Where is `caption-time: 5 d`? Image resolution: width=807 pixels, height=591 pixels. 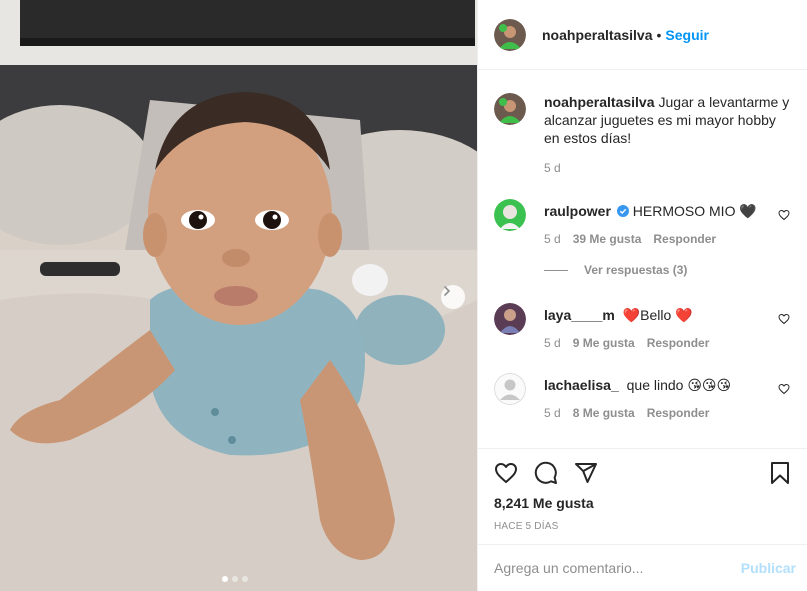 caption-time: 5 d is located at coordinates (552, 168).